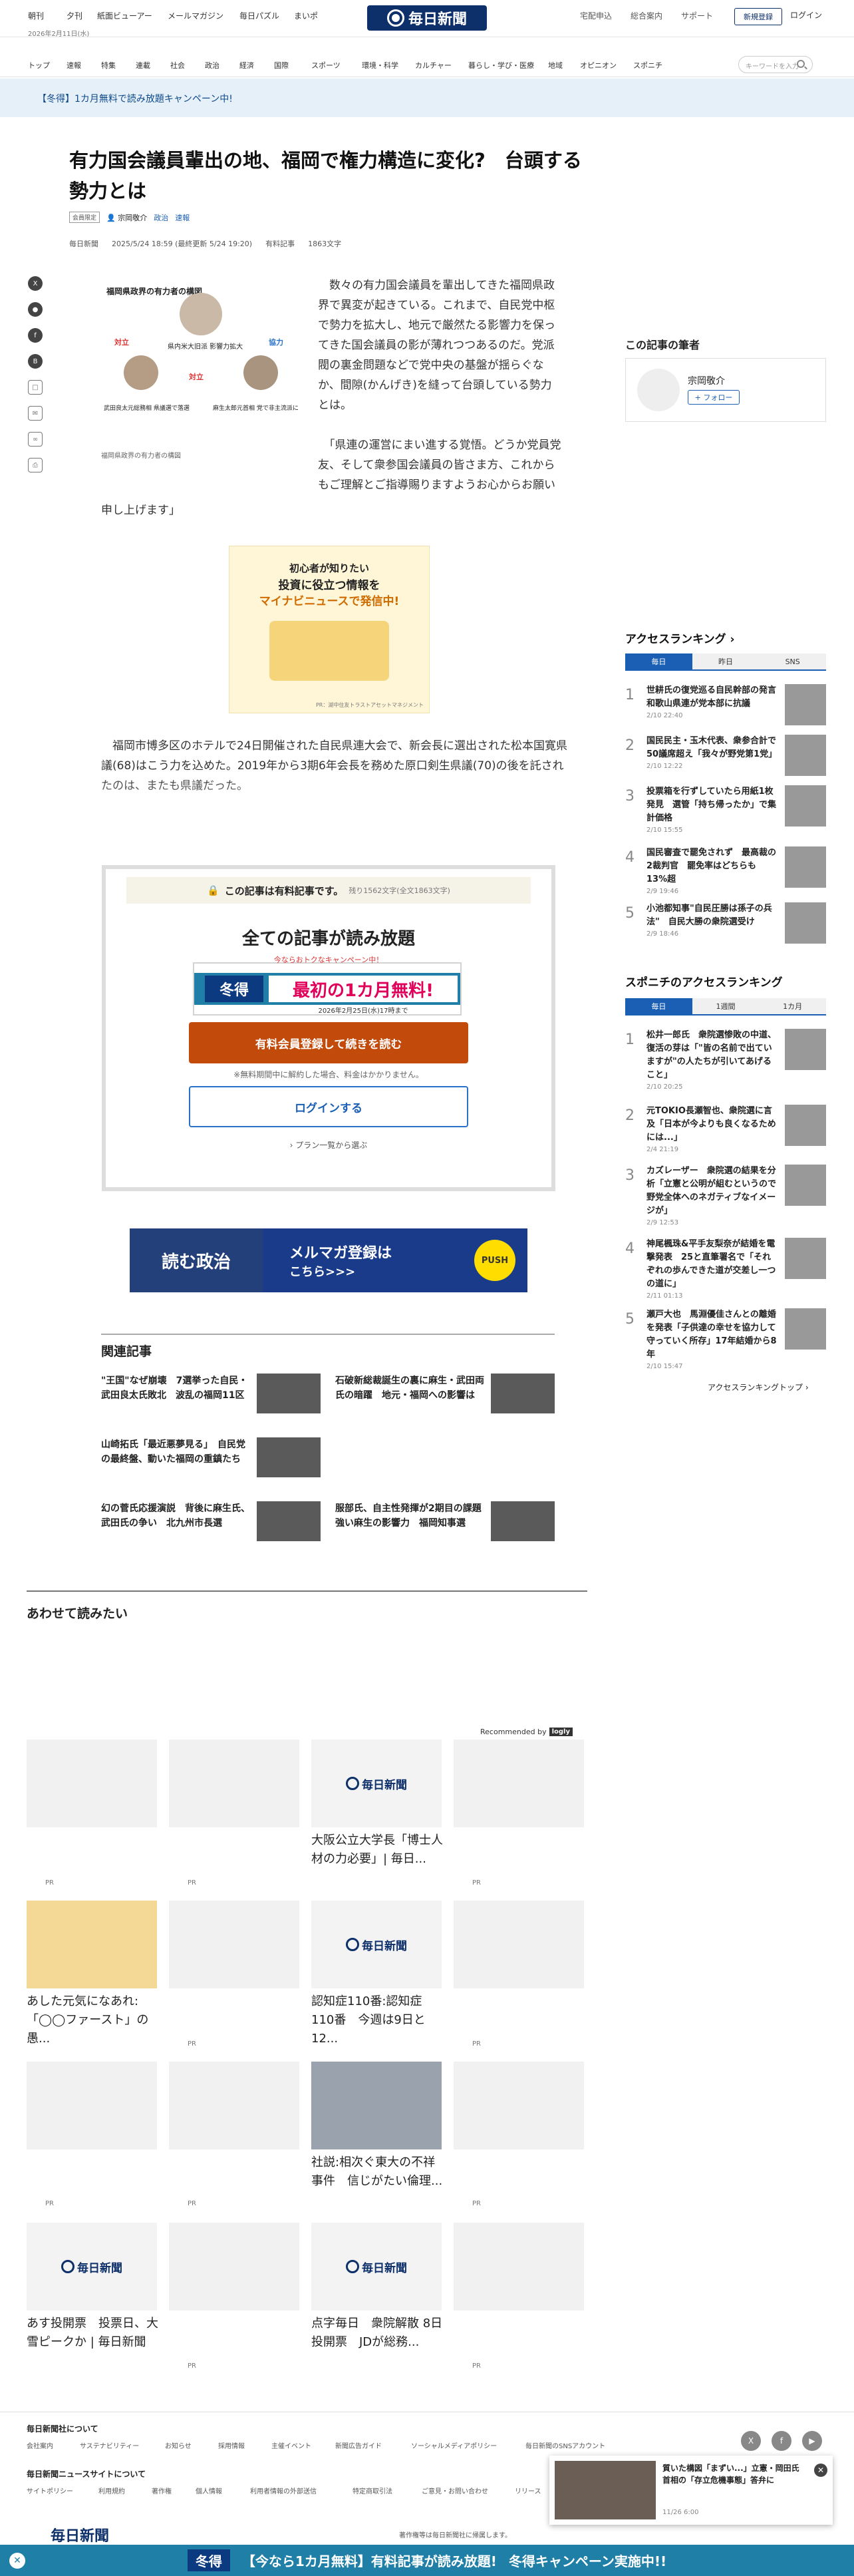  What do you see at coordinates (411, 1388) in the screenshot?
I see `related-item-2: 石破新総裁誕生の裏に麻生・武田両氏の暗躍 地元・福岡への影響は` at bounding box center [411, 1388].